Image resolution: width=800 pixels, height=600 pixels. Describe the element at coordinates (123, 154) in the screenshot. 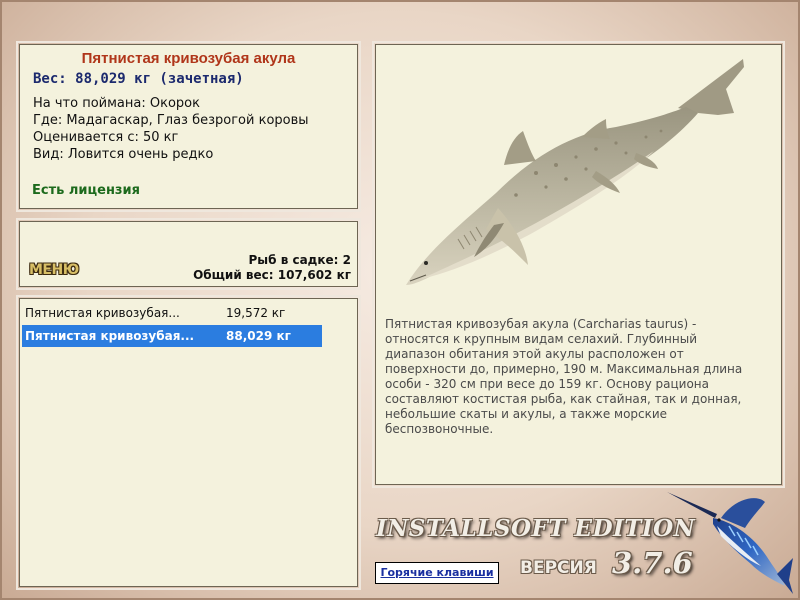

I see `species-rarity: Вид: Ловится очень редко` at that location.